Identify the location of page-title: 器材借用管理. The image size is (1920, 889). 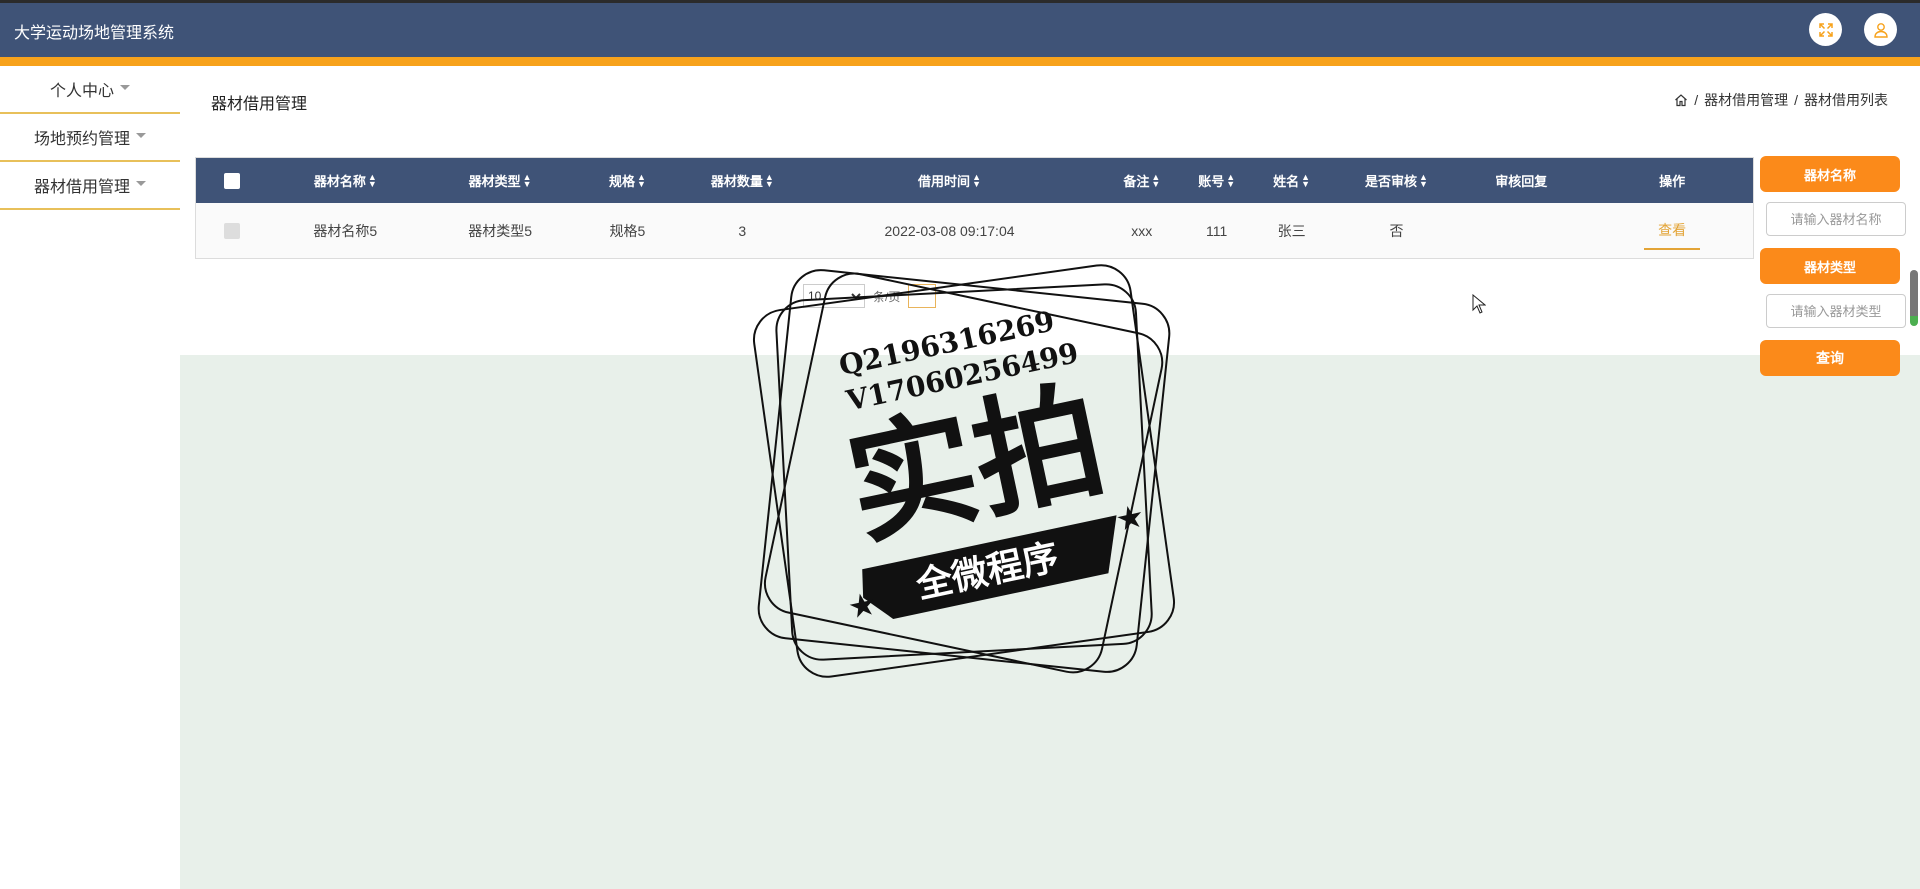
(259, 104).